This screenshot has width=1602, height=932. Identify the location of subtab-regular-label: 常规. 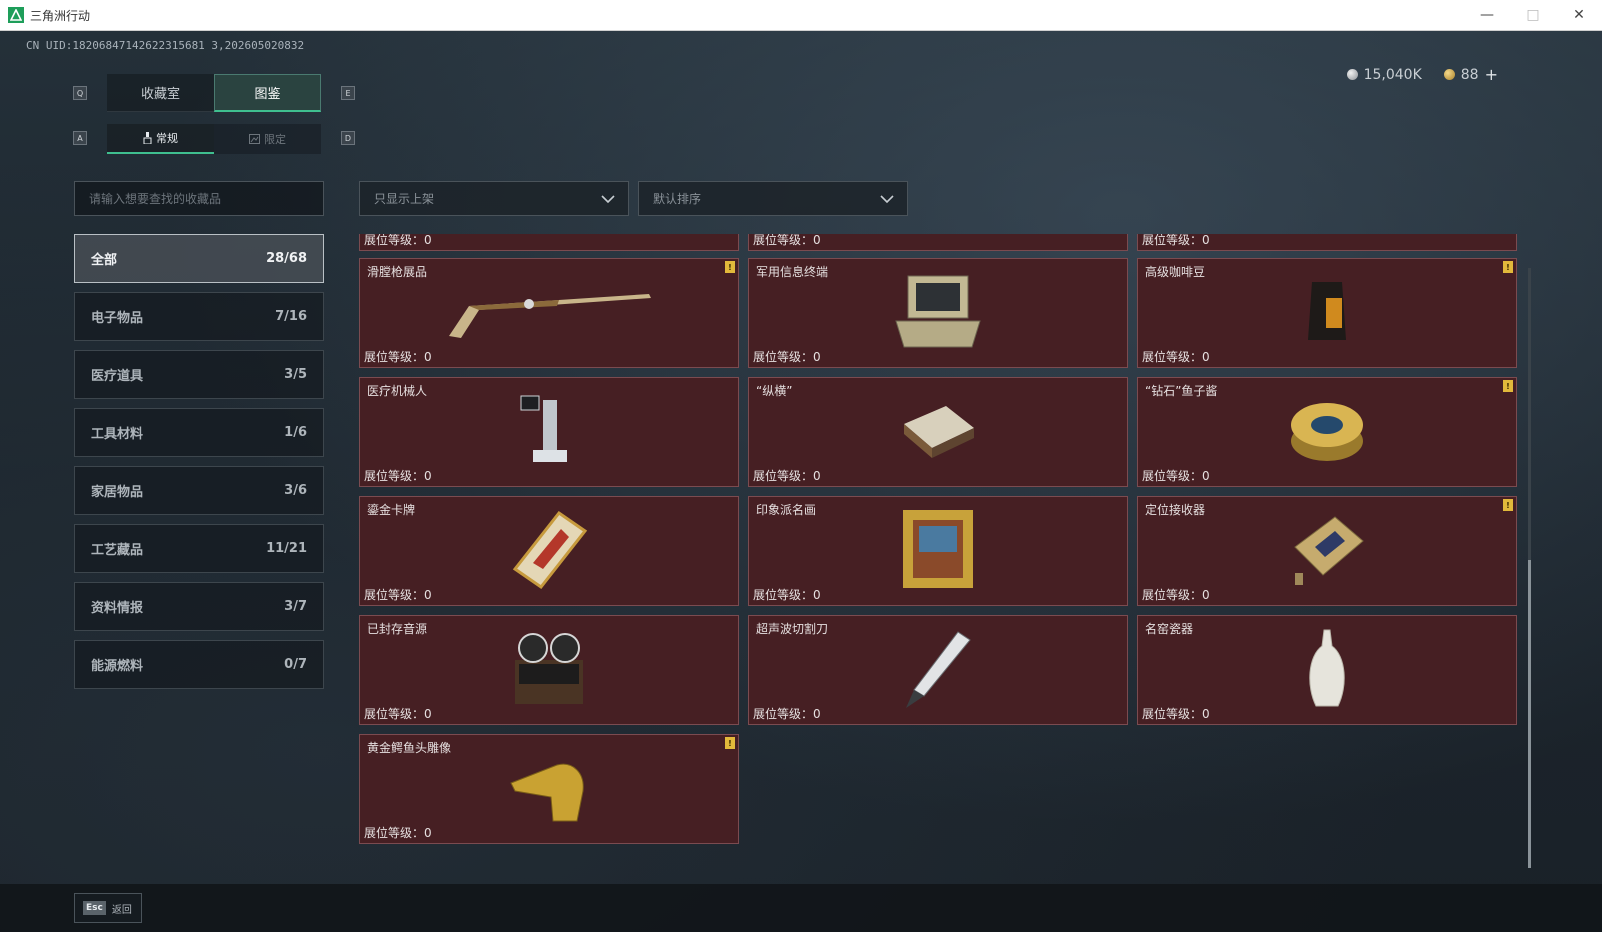
(167, 138).